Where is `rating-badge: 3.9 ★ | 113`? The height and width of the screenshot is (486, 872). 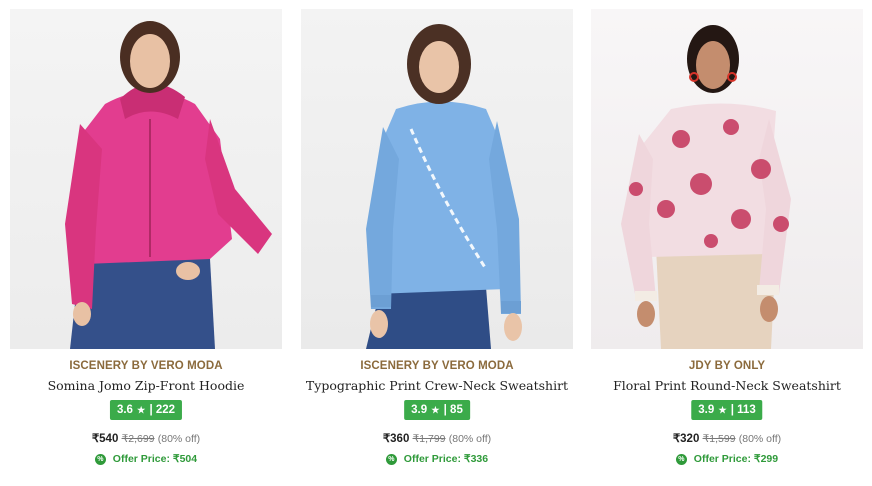
rating-badge: 3.9 ★ | 113 is located at coordinates (727, 410).